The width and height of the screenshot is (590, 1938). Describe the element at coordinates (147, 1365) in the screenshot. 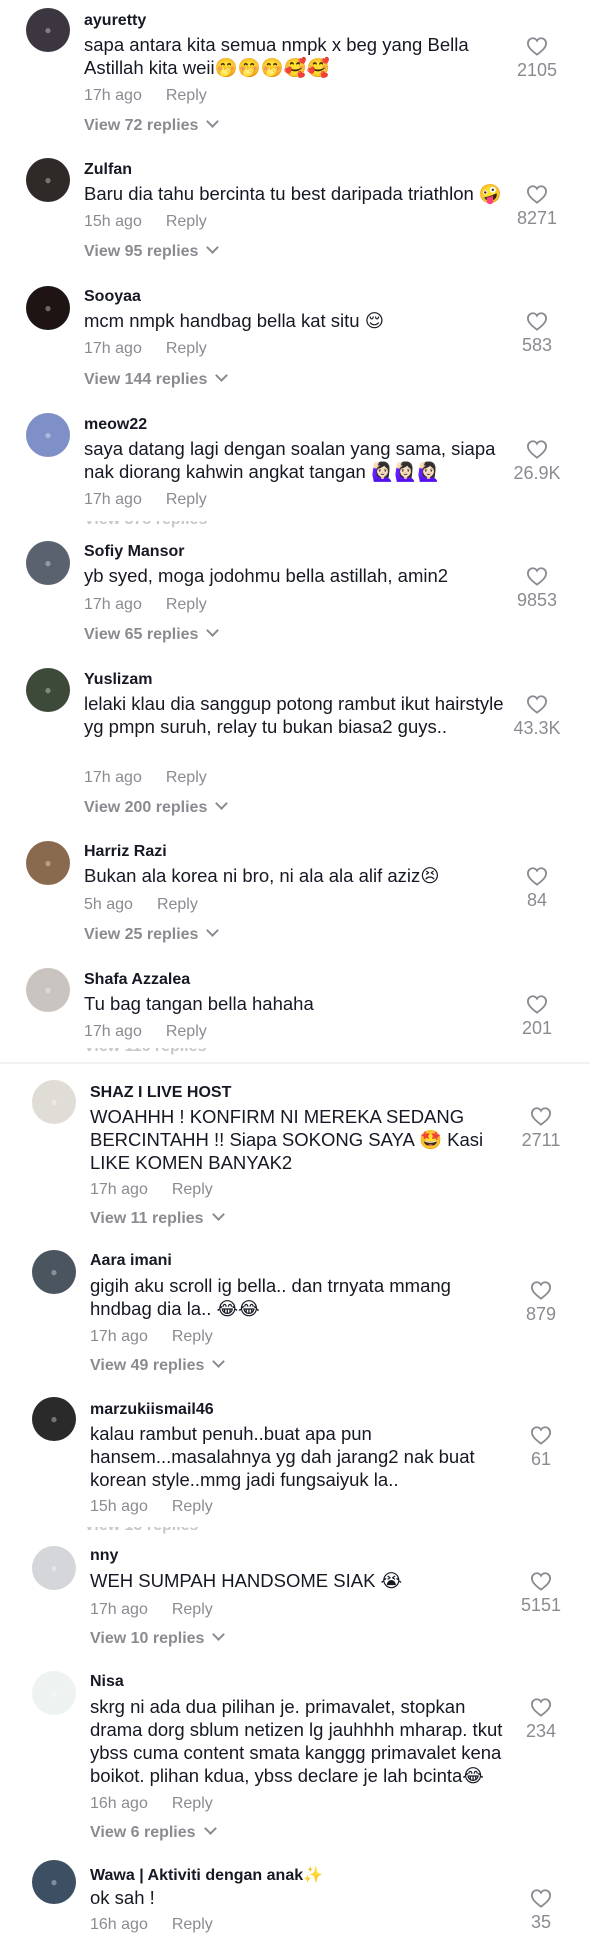

I see `view-replies-label: View 49 replies` at that location.